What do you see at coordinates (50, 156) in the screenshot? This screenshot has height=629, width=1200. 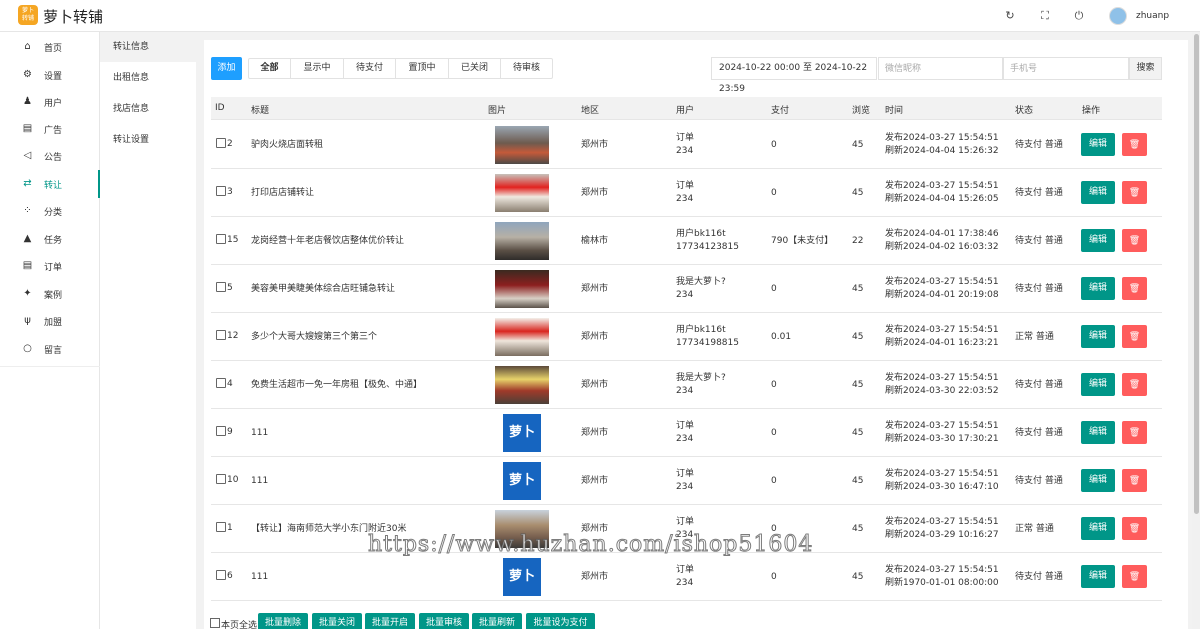 I see `sidebar-item-4: ◁ 公告` at bounding box center [50, 156].